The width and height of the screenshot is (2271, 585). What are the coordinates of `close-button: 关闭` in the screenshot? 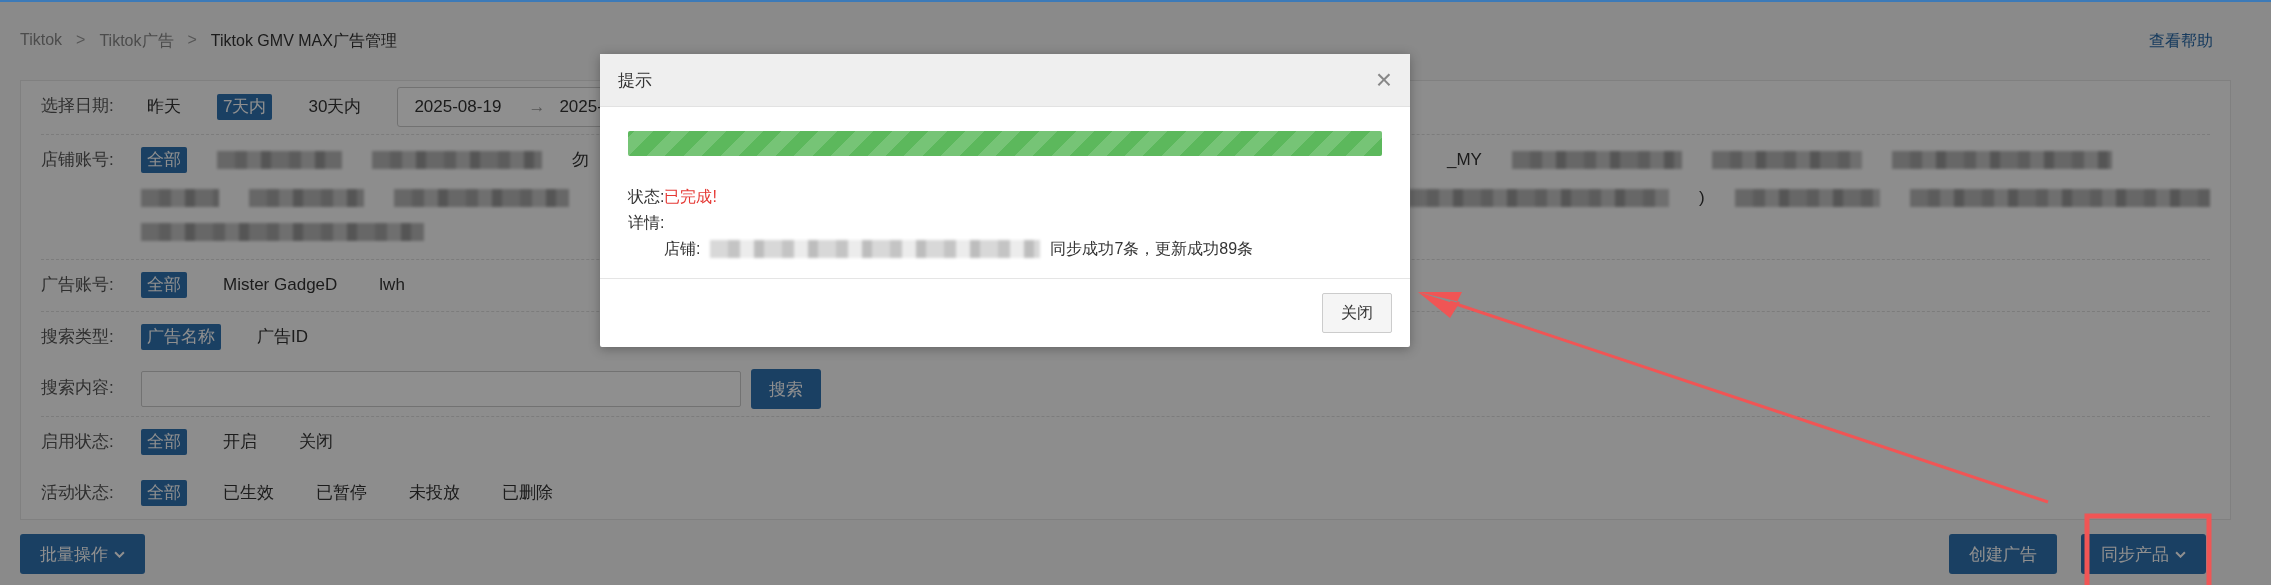 It's located at (1357, 313).